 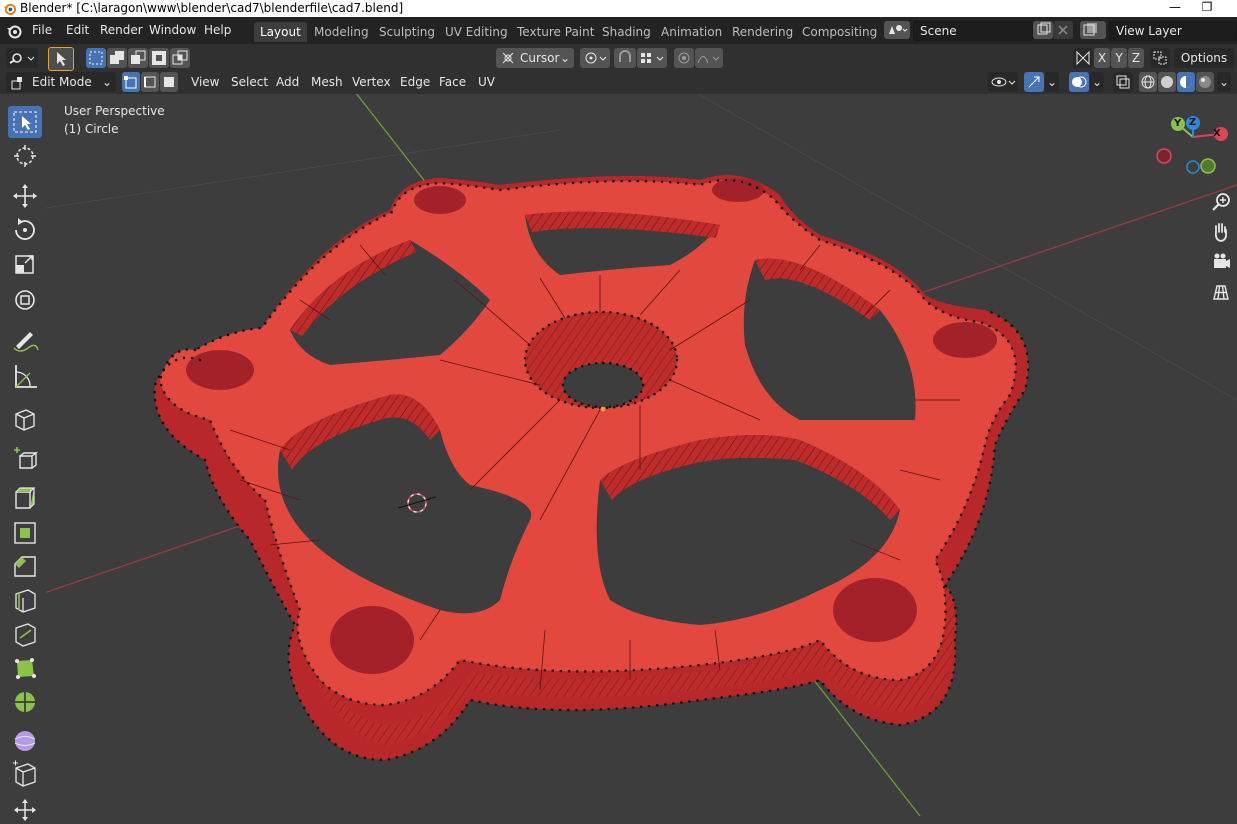 What do you see at coordinates (839, 32) in the screenshot?
I see `tab-compositing: Compositing` at bounding box center [839, 32].